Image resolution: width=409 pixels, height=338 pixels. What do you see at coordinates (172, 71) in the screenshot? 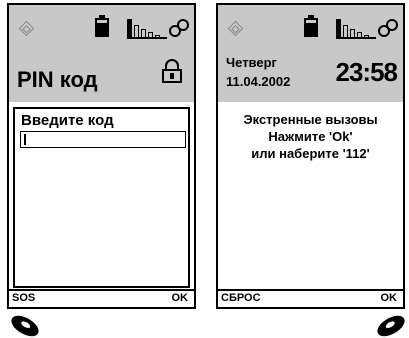
I see `lock-icon` at bounding box center [172, 71].